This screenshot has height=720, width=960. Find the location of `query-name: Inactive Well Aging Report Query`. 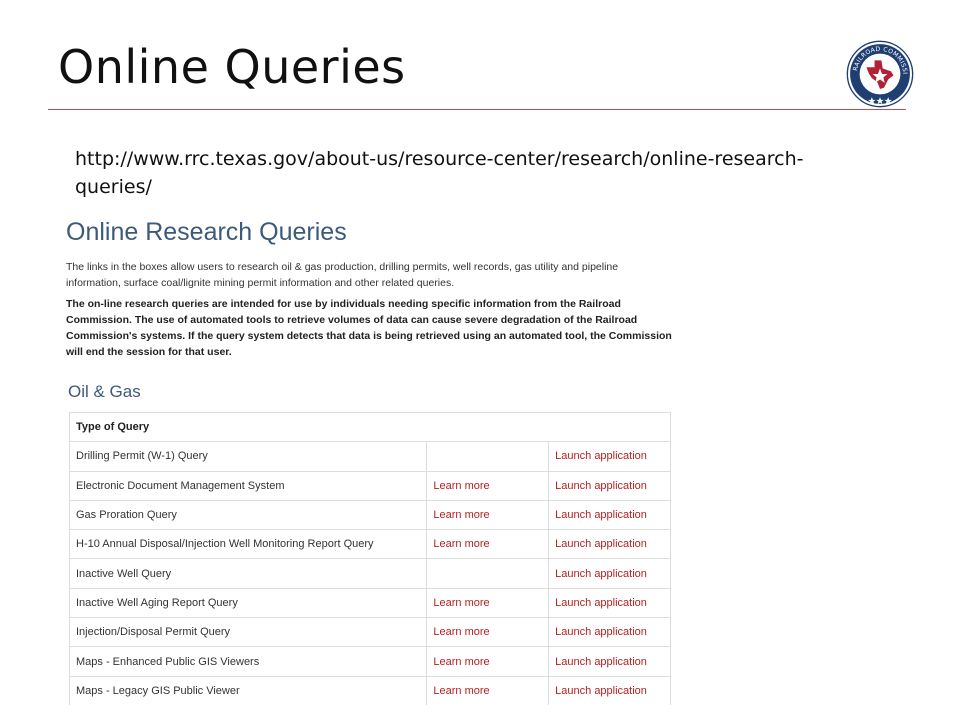

query-name: Inactive Well Aging Report Query is located at coordinates (248, 603).